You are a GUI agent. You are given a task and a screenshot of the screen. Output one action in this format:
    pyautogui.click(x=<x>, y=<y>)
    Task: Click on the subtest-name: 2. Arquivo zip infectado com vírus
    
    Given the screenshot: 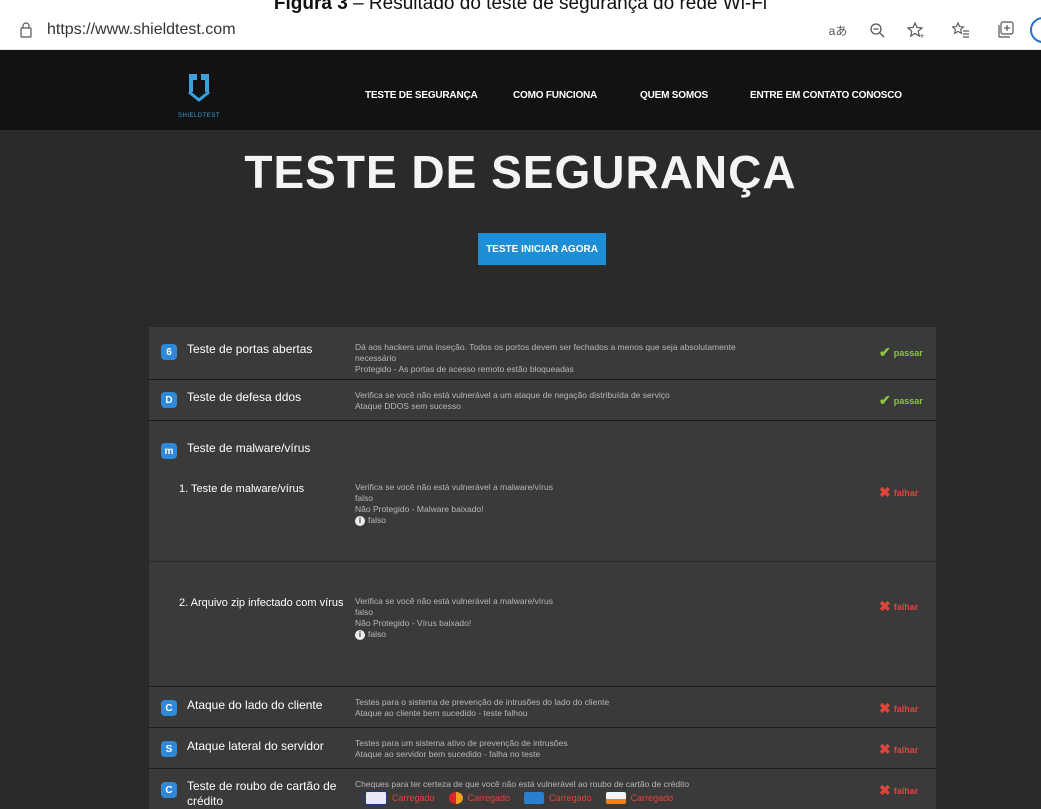 What is the action you would take?
    pyautogui.click(x=261, y=603)
    